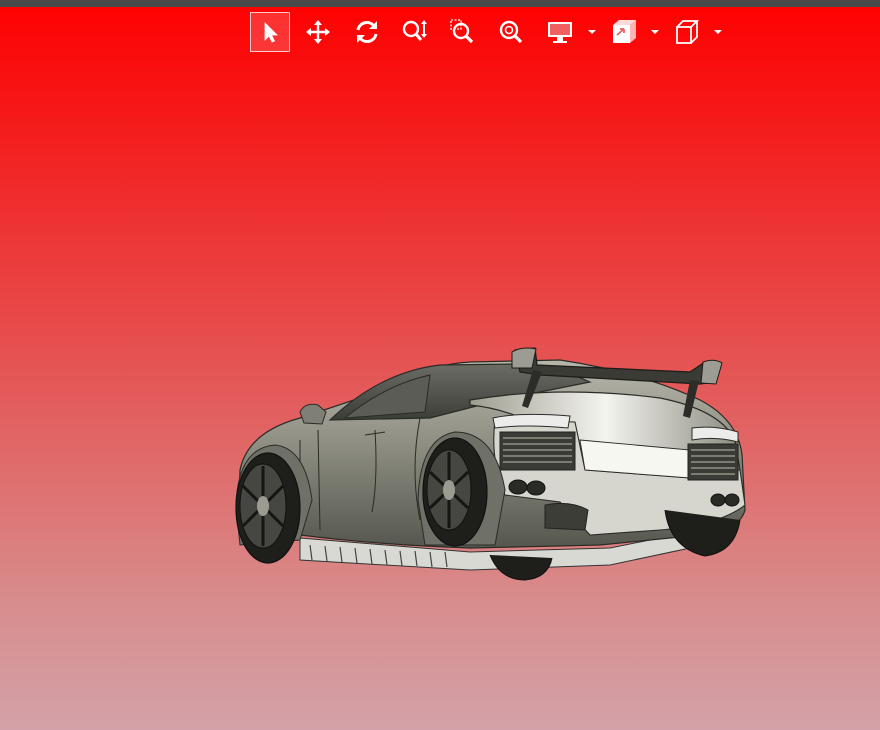 Image resolution: width=880 pixels, height=730 pixels. I want to click on standard-views-dropdown, so click(718, 32).